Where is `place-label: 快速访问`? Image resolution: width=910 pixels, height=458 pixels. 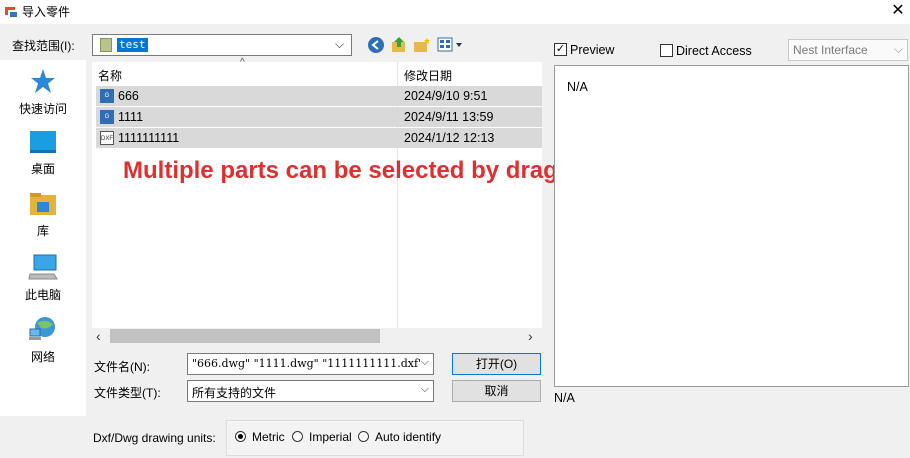 place-label: 快速访问 is located at coordinates (42, 109).